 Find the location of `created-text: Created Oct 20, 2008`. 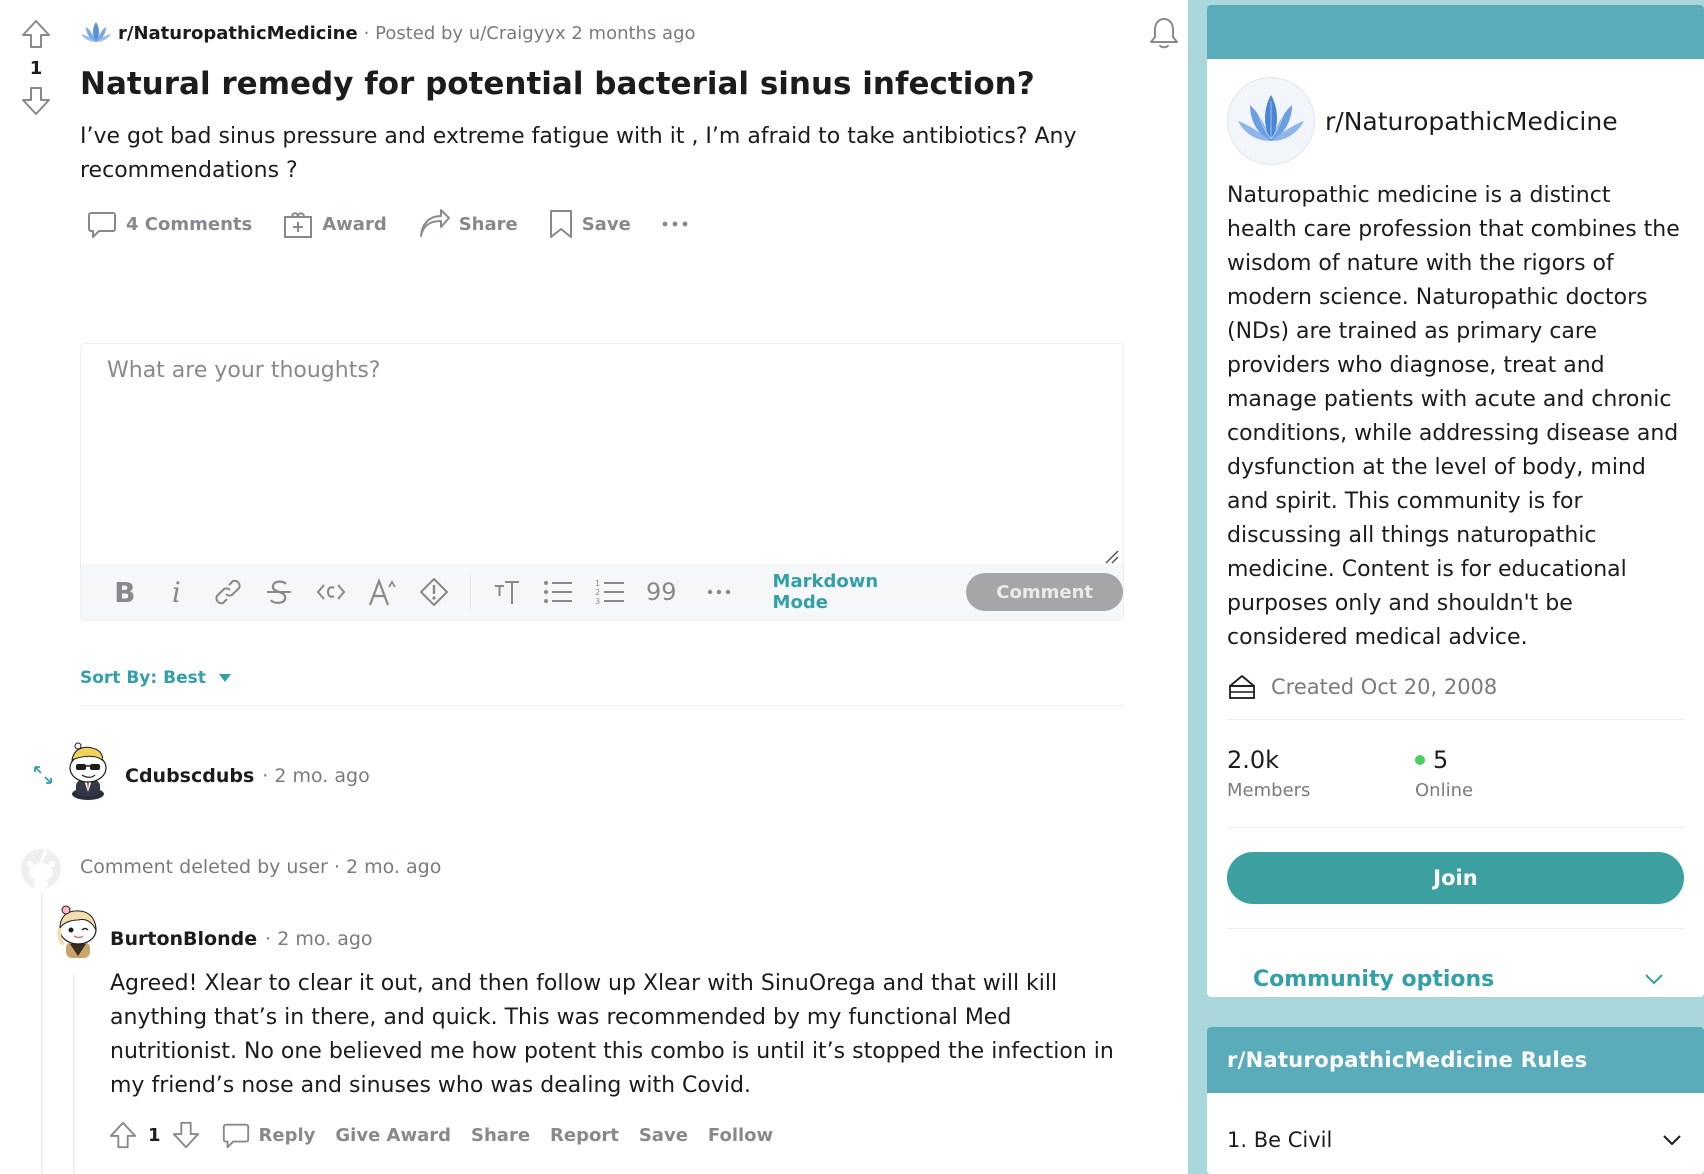

created-text: Created Oct 20, 2008 is located at coordinates (1384, 687).